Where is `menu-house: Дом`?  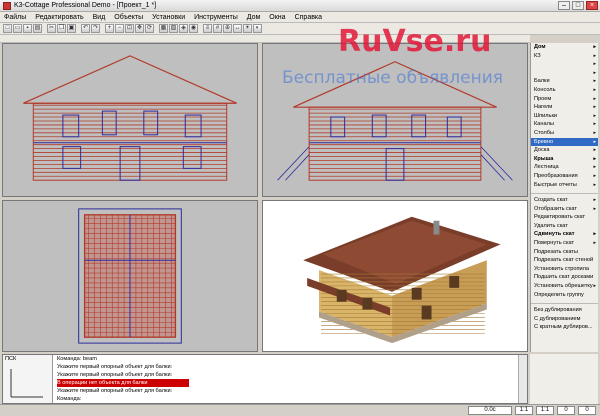 menu-house: Дом is located at coordinates (254, 17).